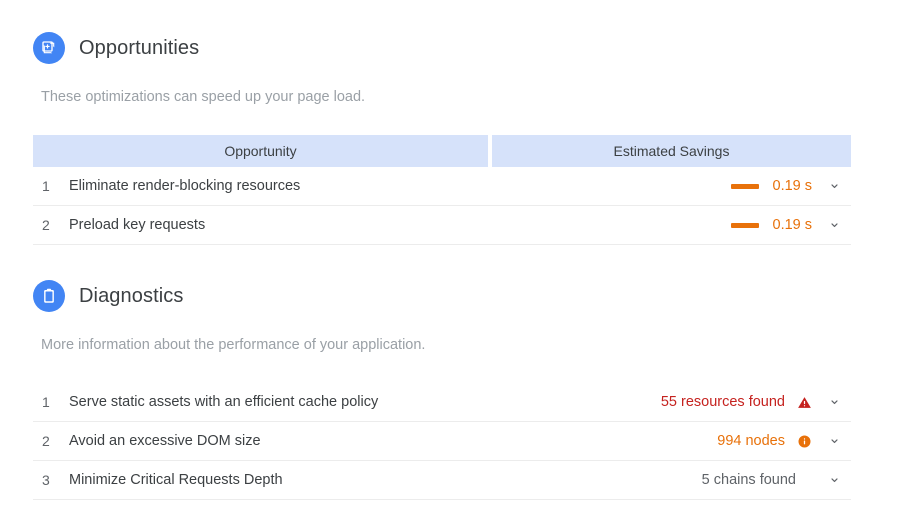 The height and width of the screenshot is (523, 909). Describe the element at coordinates (722, 401) in the screenshot. I see `row-value: 55 resources found` at that location.